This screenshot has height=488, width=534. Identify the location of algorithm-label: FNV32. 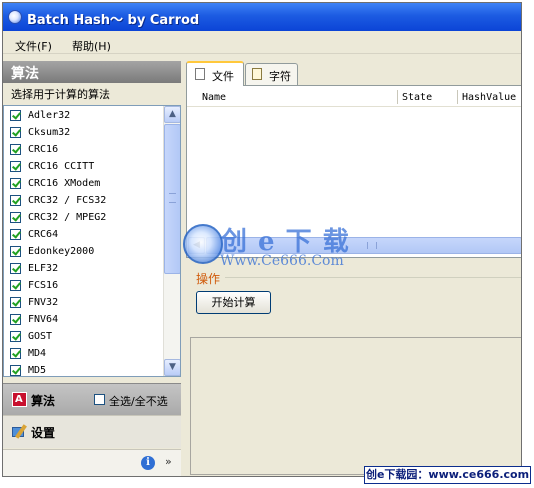
(43, 302).